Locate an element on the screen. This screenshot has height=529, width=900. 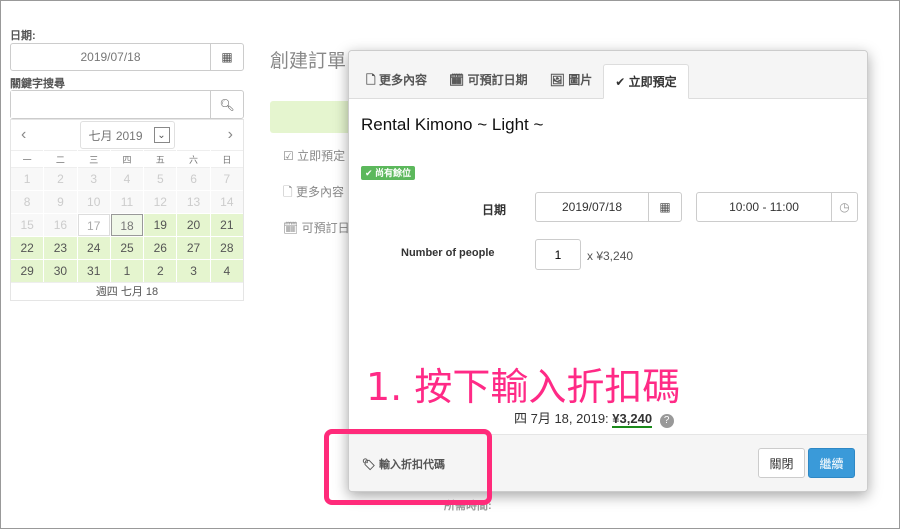
bg-item-label: 更多內容 is located at coordinates (319, 192).